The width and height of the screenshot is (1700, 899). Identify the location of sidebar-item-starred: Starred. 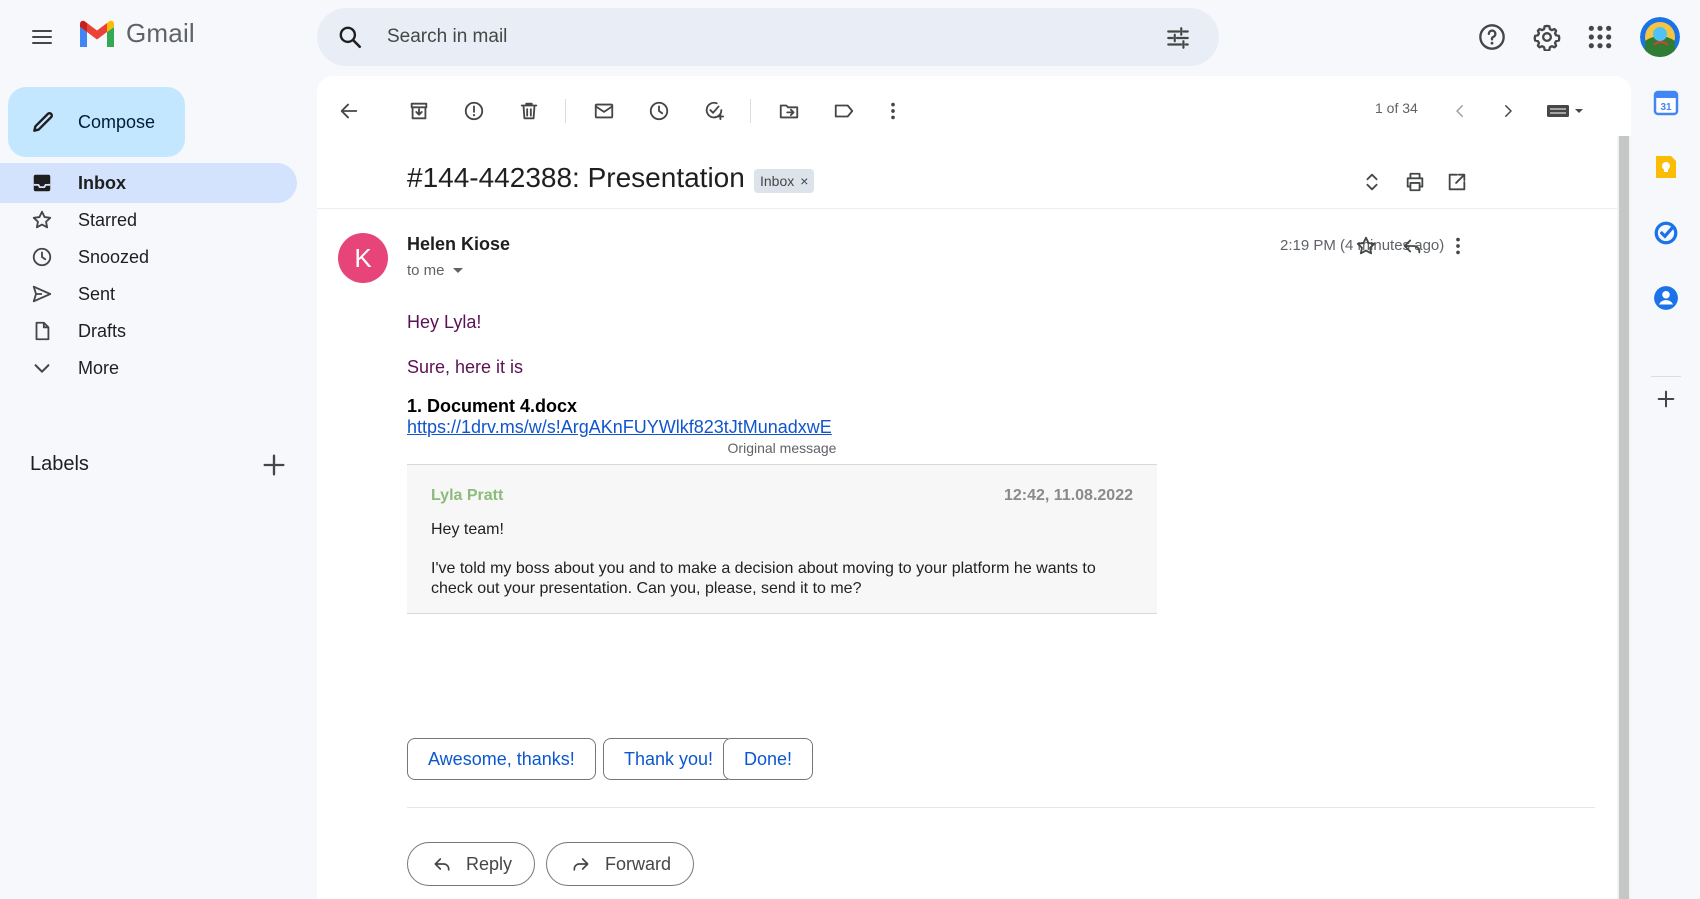
(148, 220).